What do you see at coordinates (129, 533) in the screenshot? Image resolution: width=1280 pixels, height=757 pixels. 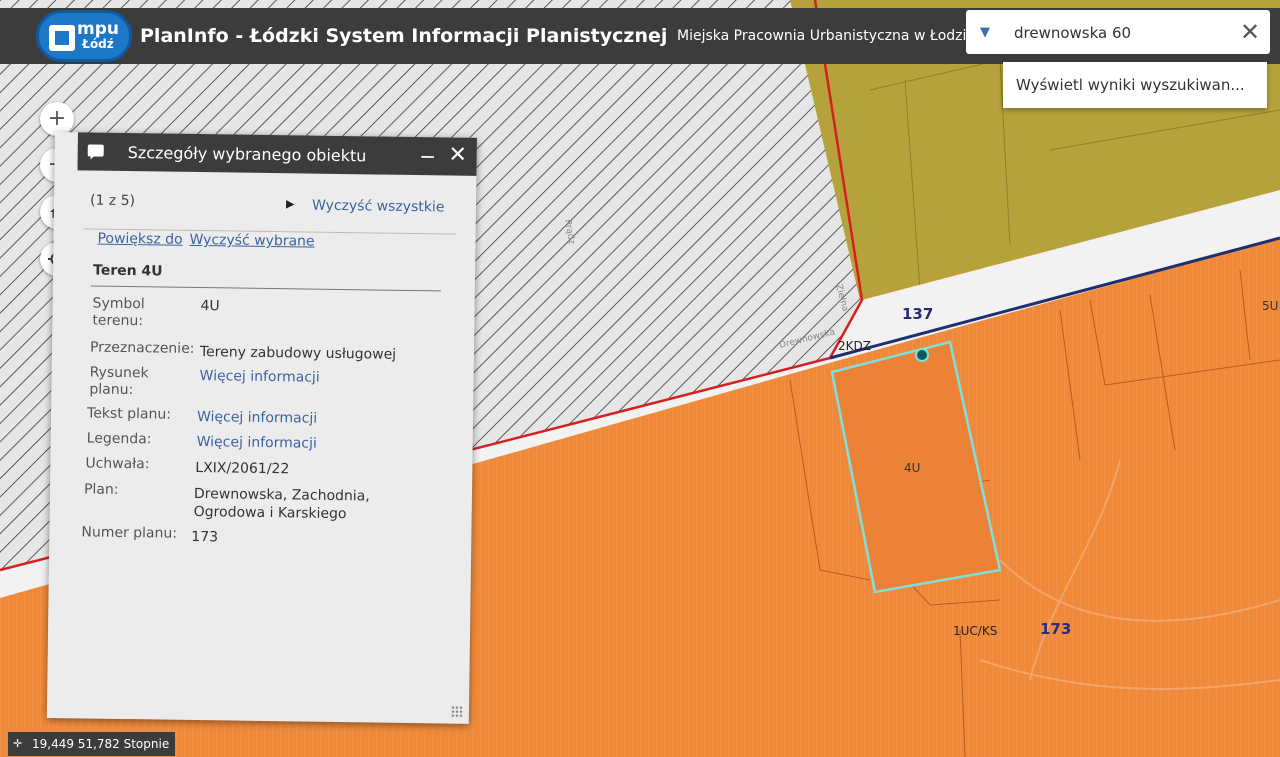 I see `plan-number-label: Numer planu:` at bounding box center [129, 533].